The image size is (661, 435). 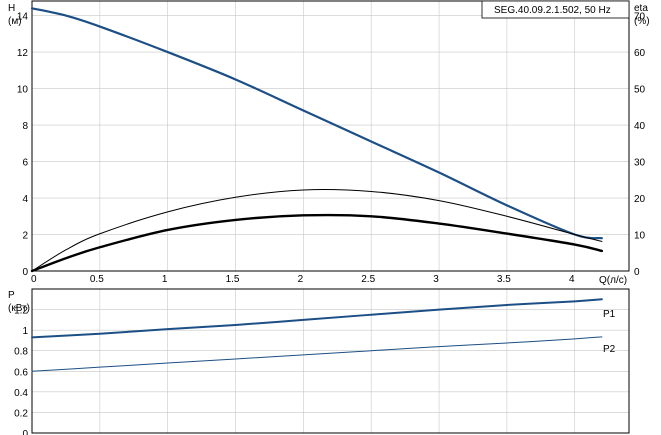 What do you see at coordinates (641, 8) in the screenshot?
I see `y-right-title-line1: eta` at bounding box center [641, 8].